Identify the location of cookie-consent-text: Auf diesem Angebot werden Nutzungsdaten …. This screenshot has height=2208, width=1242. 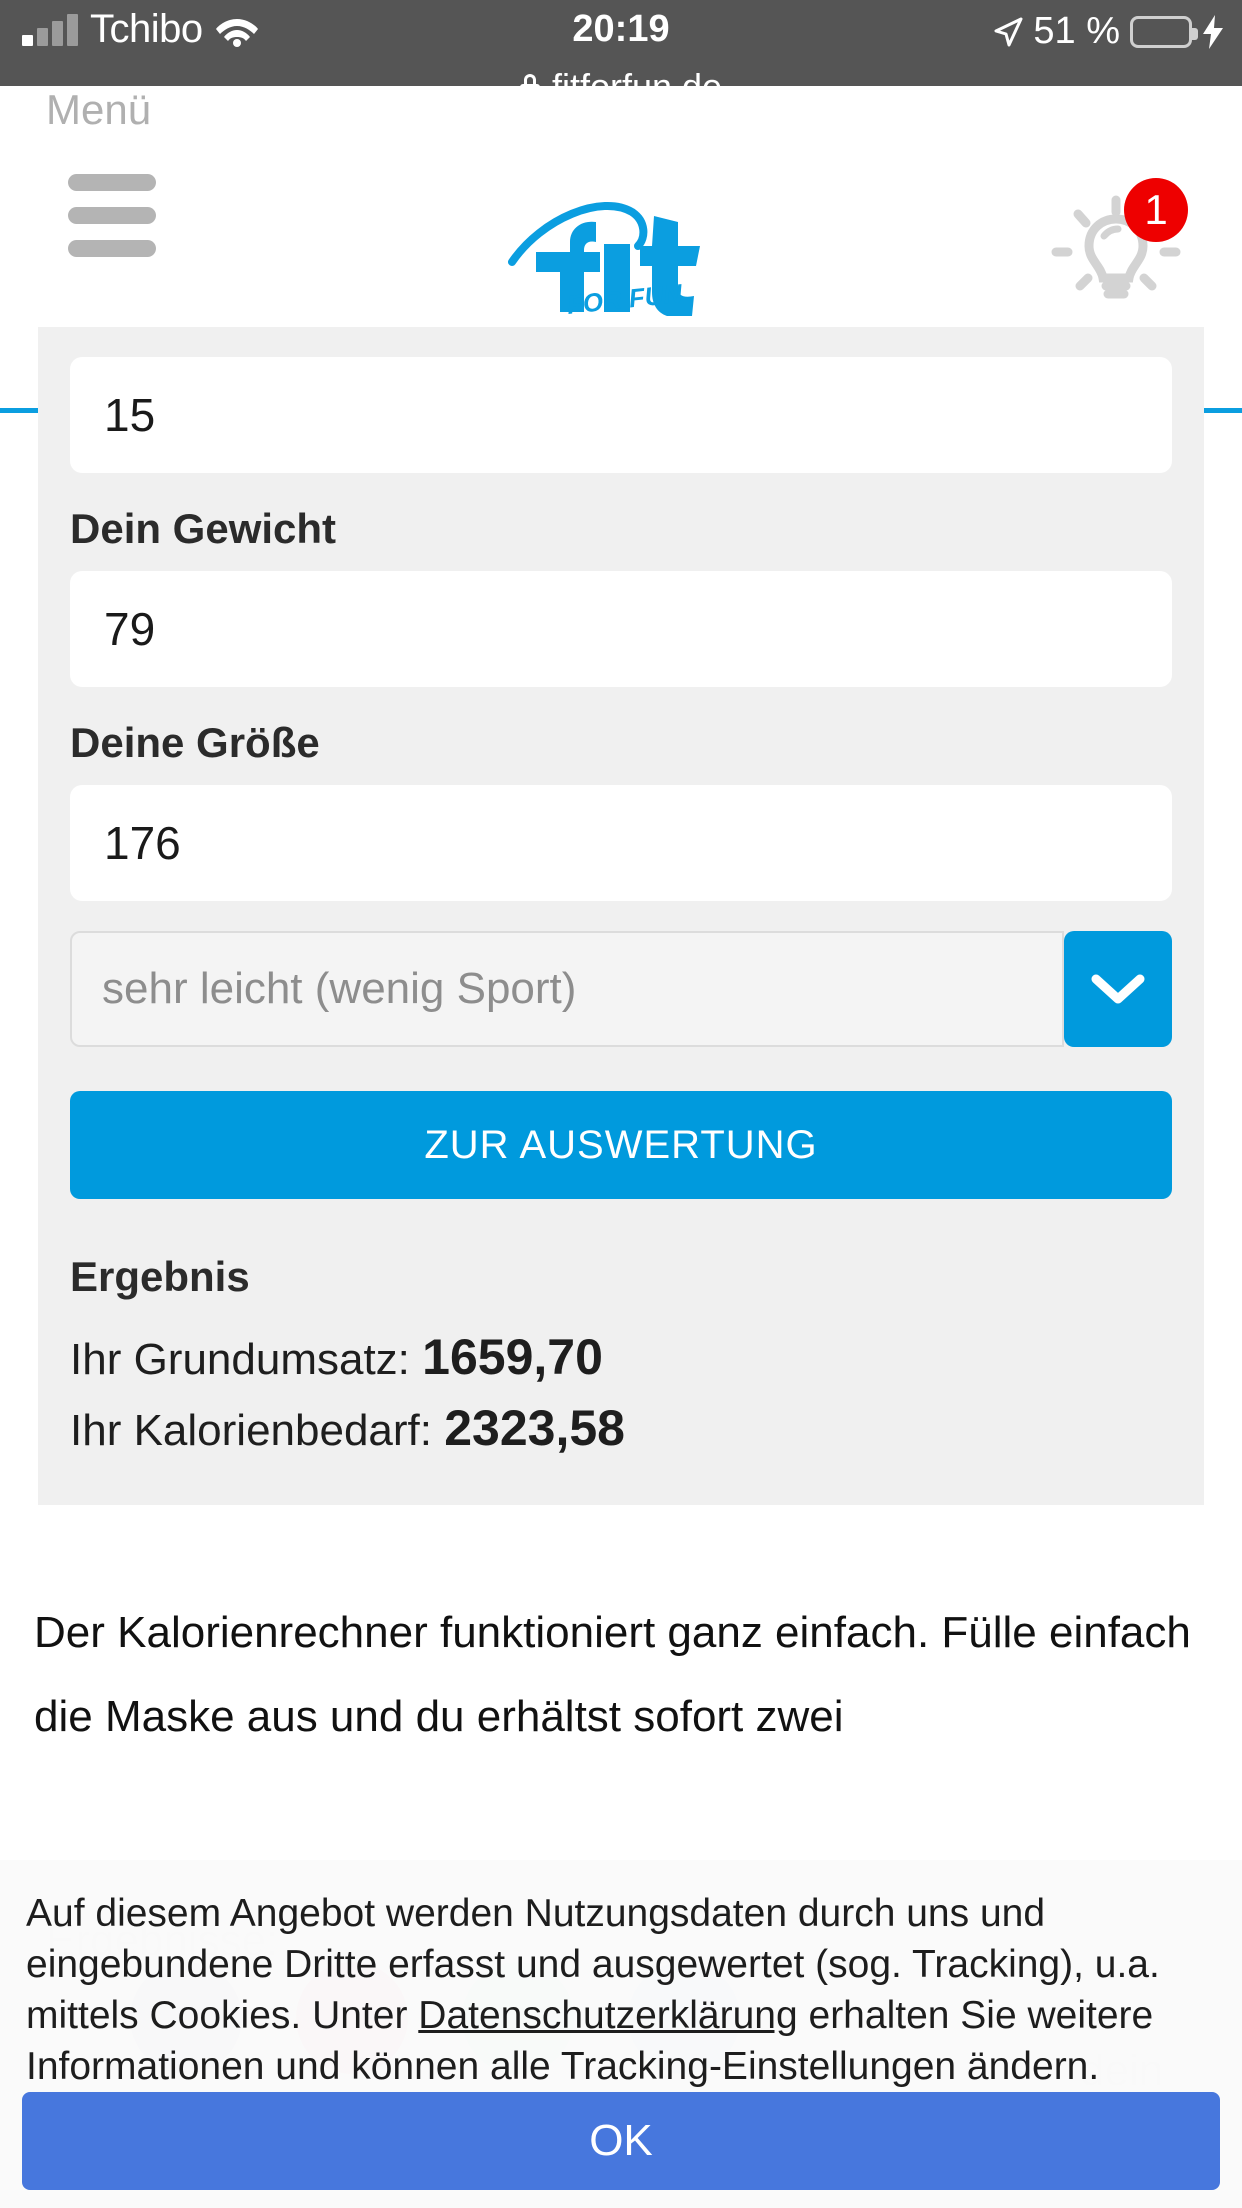
(621, 1990).